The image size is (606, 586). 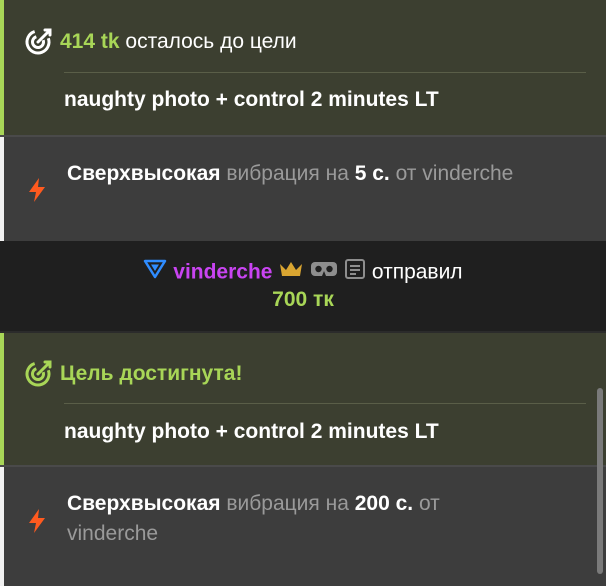 I want to click on crown-icon, so click(x=291, y=273).